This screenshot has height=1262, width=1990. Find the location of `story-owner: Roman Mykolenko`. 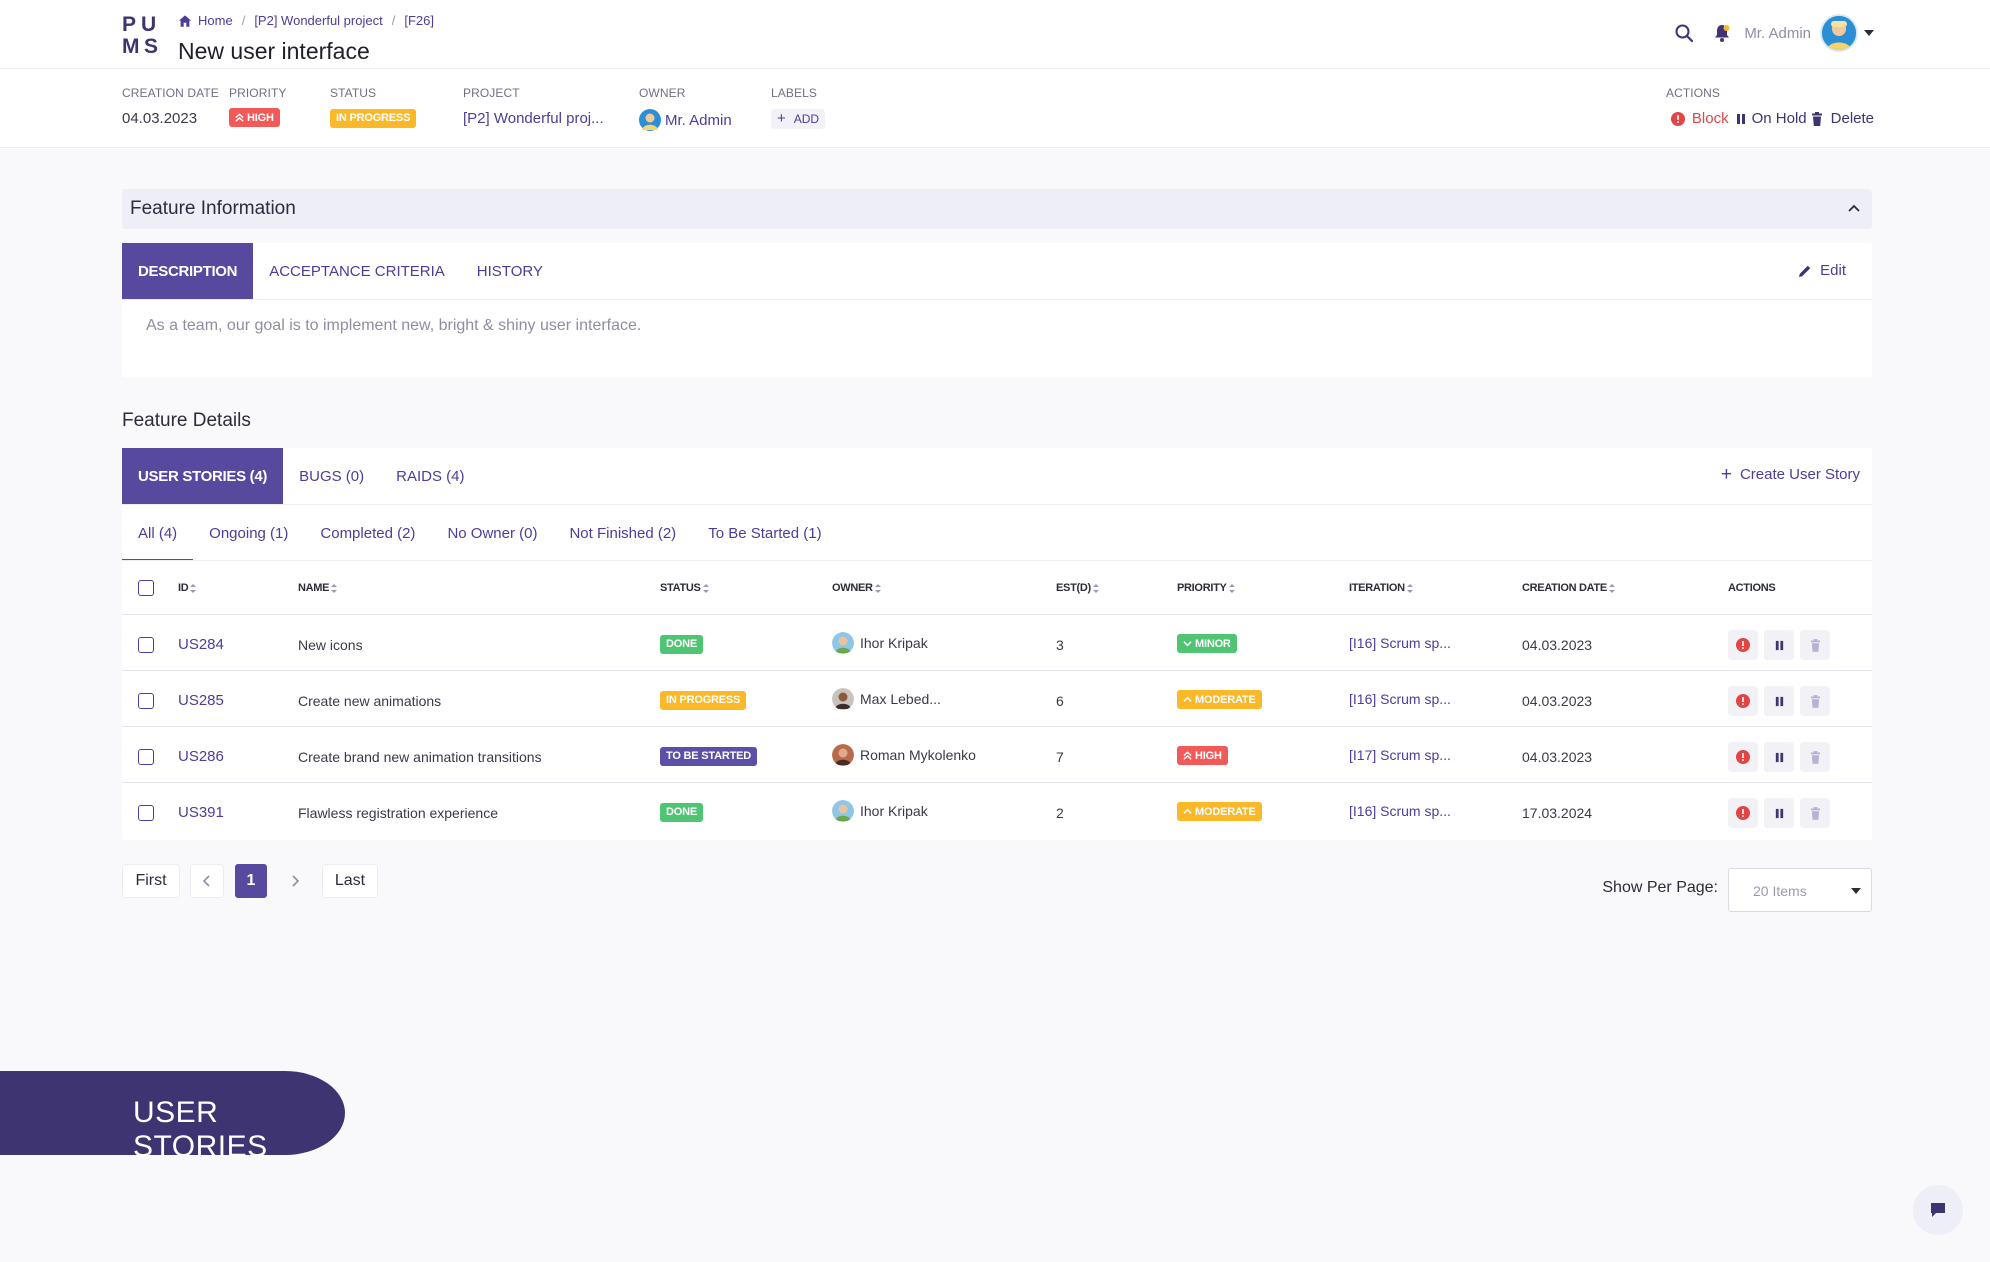

story-owner: Roman Mykolenko is located at coordinates (904, 755).